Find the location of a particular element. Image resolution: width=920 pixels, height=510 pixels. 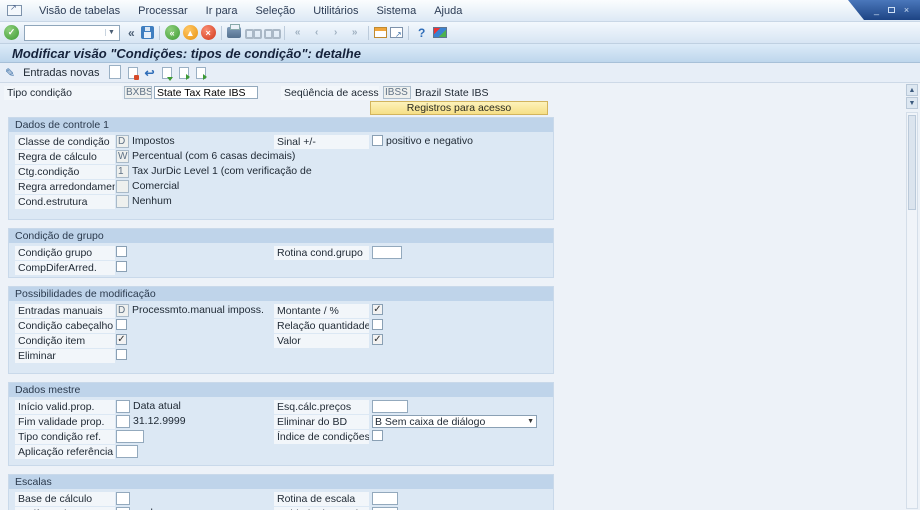

delete-entry-icon is located at coordinates (133, 73).